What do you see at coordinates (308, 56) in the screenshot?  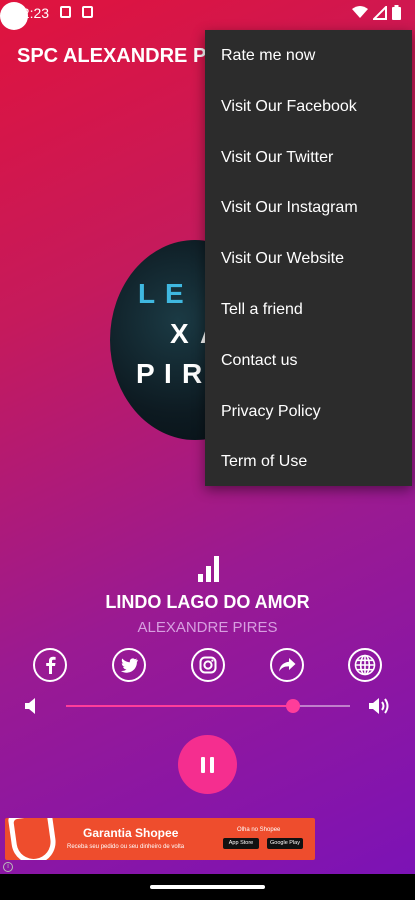 I see `menu-item-rate: Rate me now` at bounding box center [308, 56].